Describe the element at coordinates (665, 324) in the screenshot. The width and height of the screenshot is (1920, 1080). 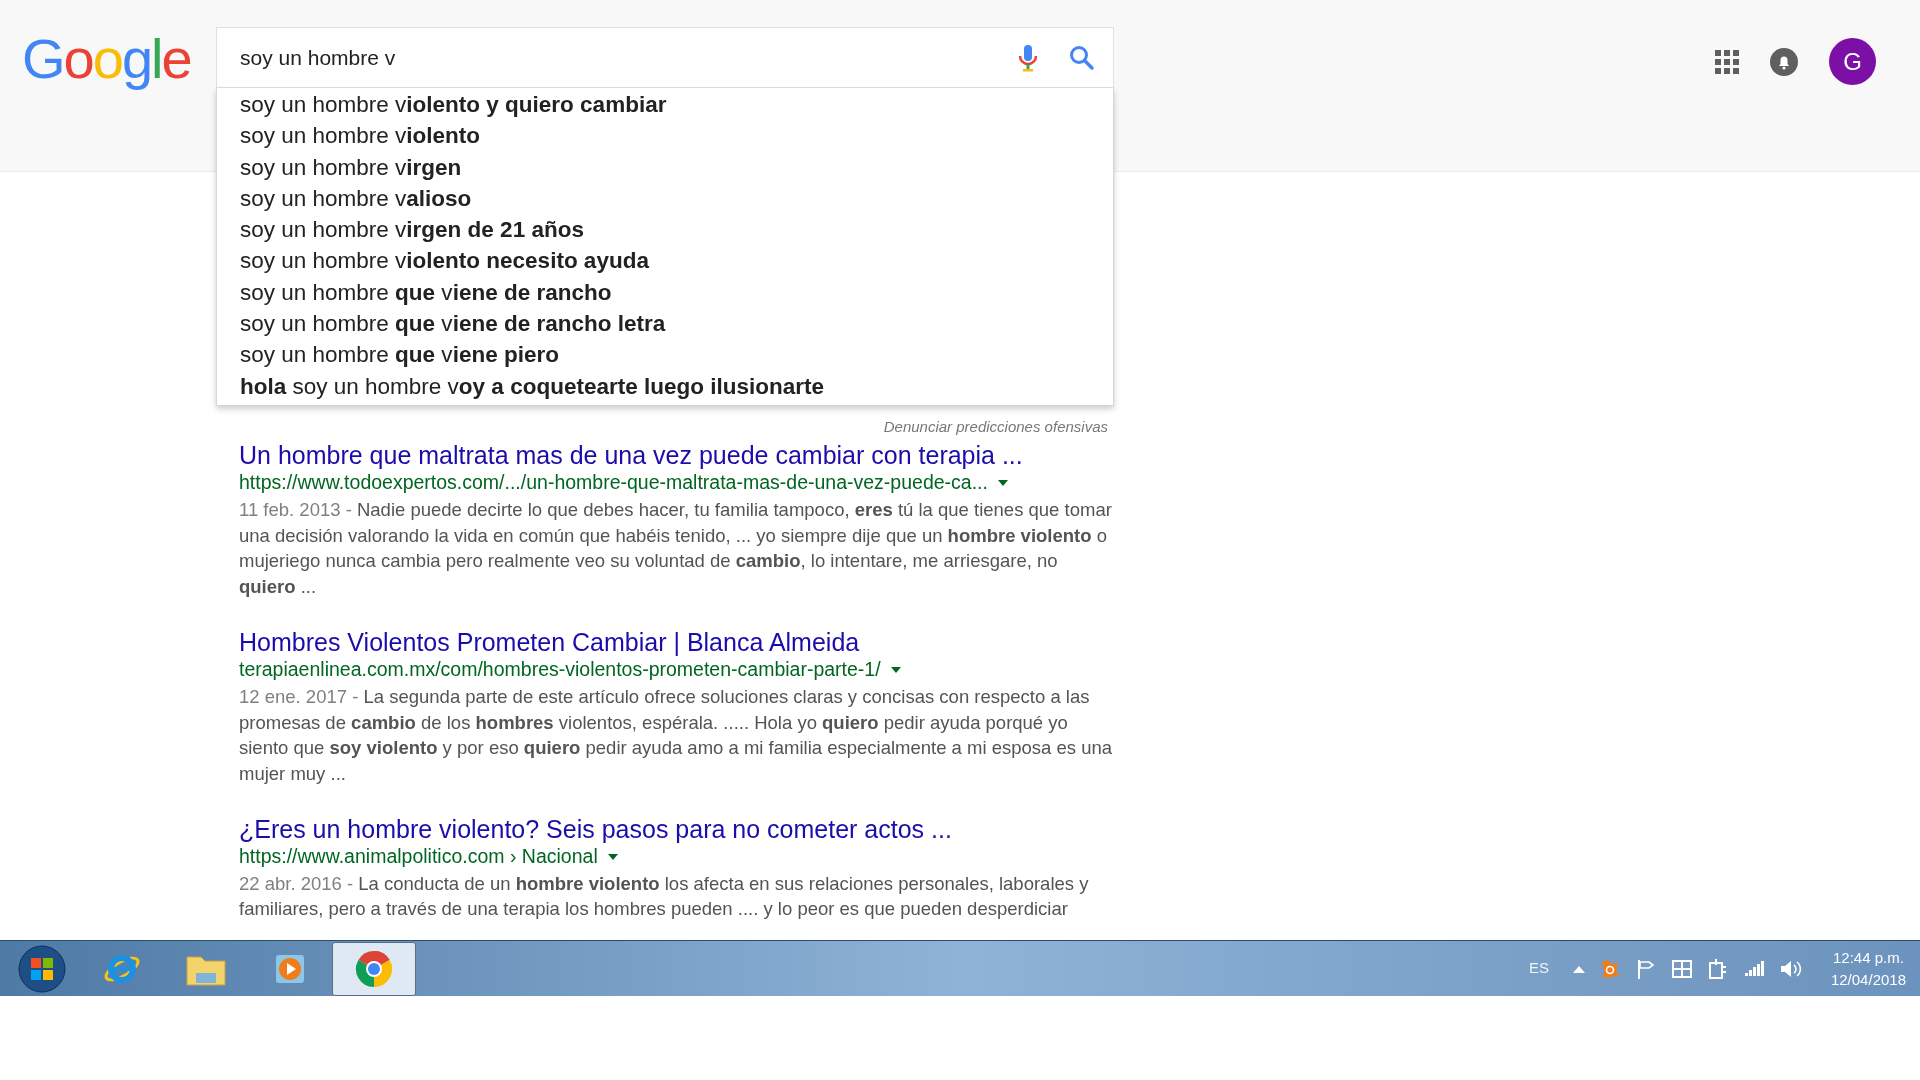
I see `suggestion-item: soy un hombre que viene de rancho letra` at that location.